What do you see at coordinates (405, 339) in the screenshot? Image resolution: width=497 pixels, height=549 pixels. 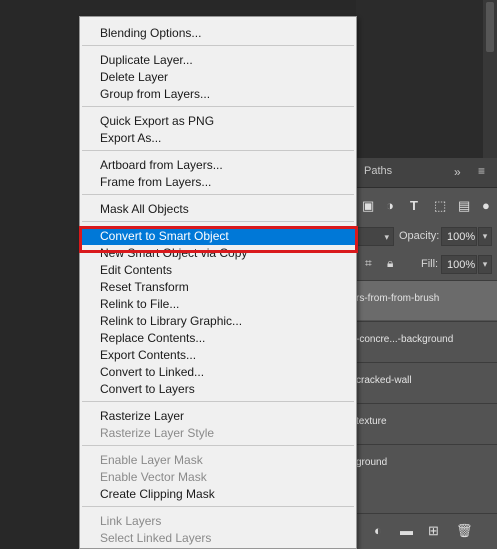 I see `layer-name: -concre...-background` at bounding box center [405, 339].